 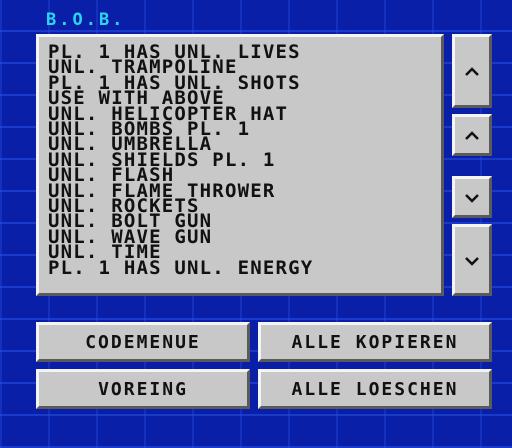 What do you see at coordinates (143, 389) in the screenshot?
I see `voreing-button: VOREING` at bounding box center [143, 389].